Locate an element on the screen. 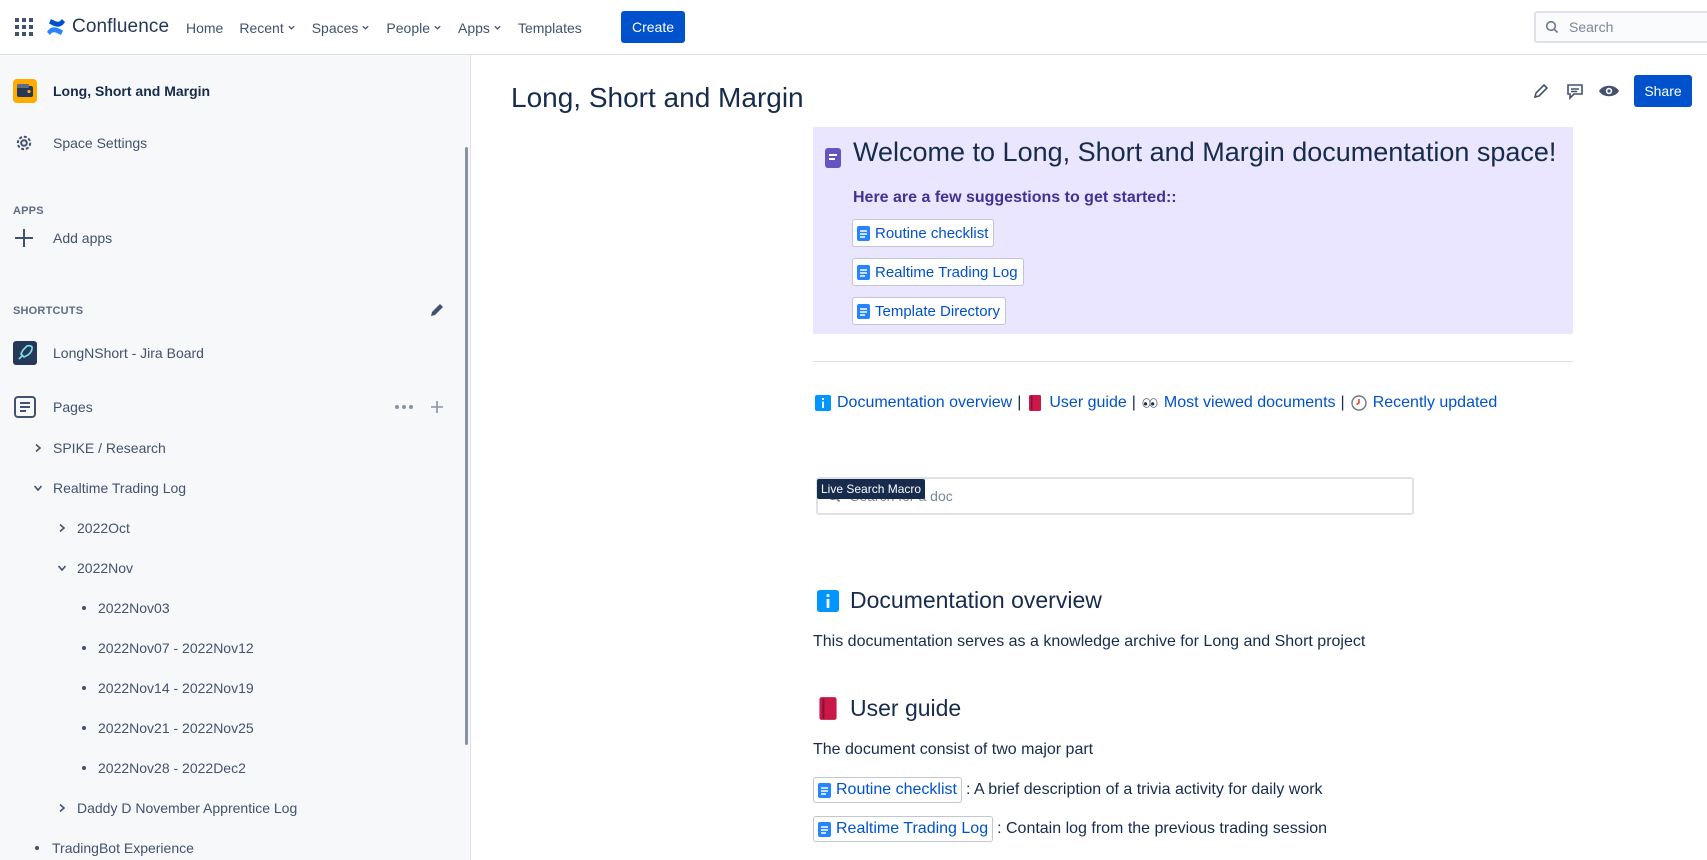 Image resolution: width=1707 pixels, height=860 pixels. space-settings-link: Space Settings is located at coordinates (80, 143).